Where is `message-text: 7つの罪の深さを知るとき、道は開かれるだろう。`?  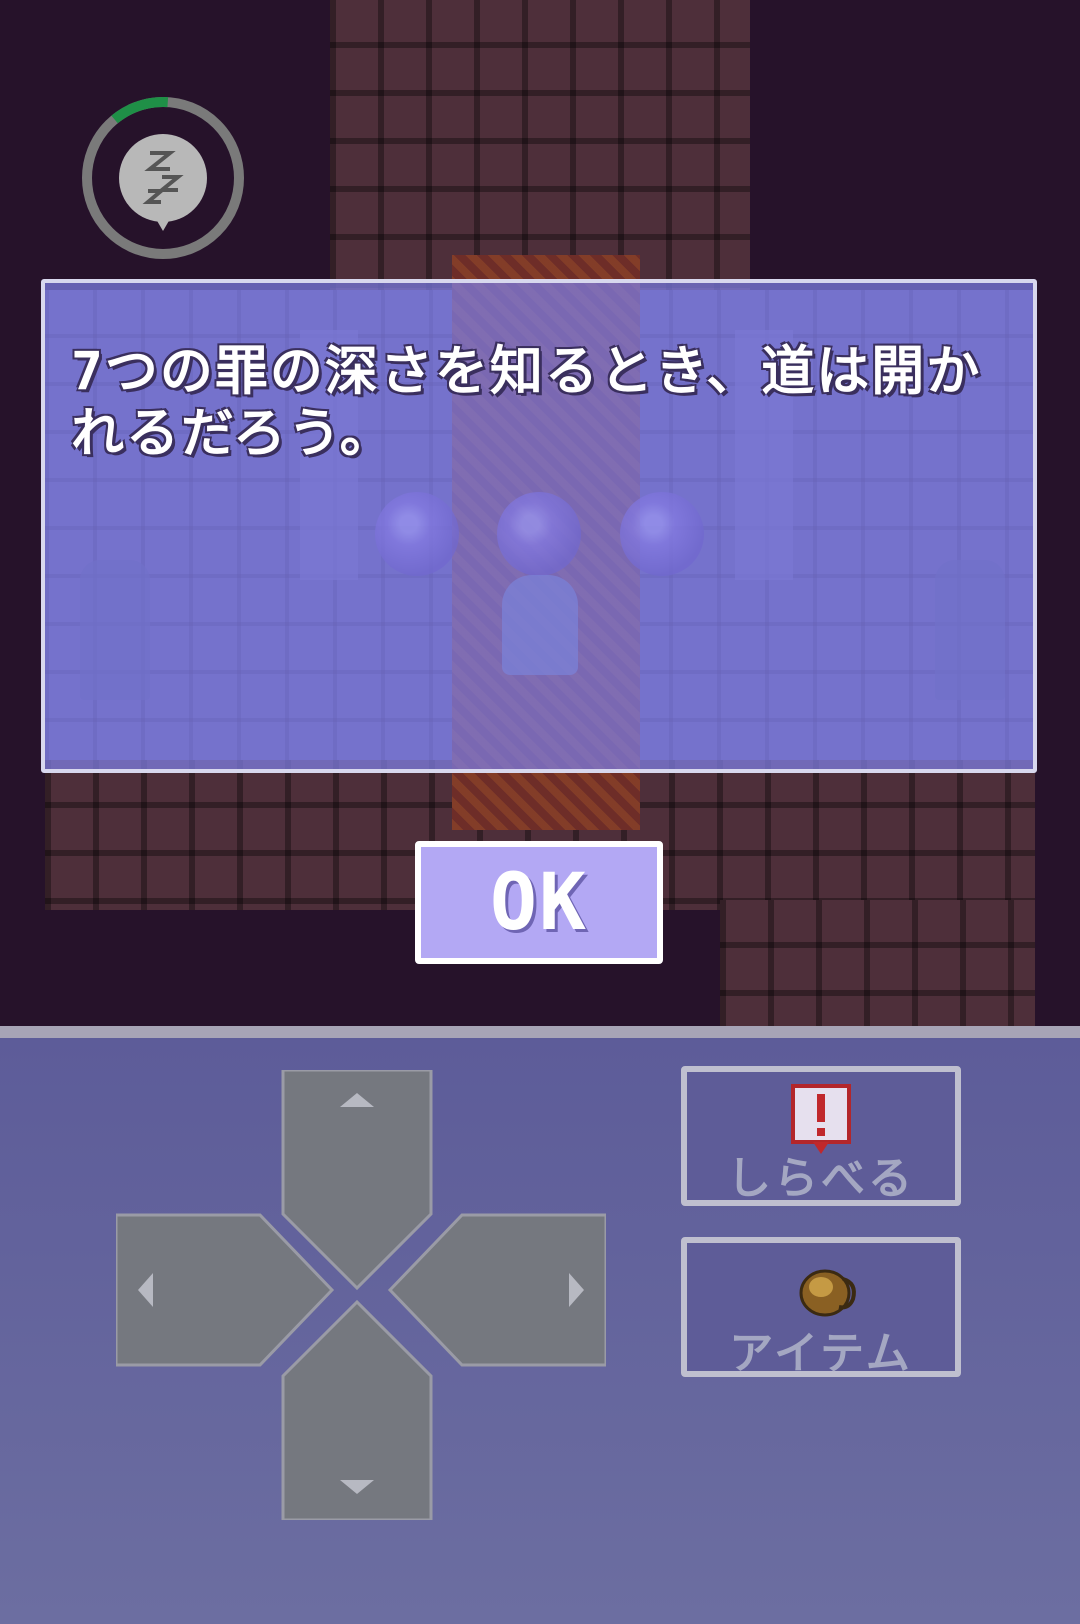 message-text: 7つの罪の深さを知るとき、道は開かれるだろう。 is located at coordinates (526, 402).